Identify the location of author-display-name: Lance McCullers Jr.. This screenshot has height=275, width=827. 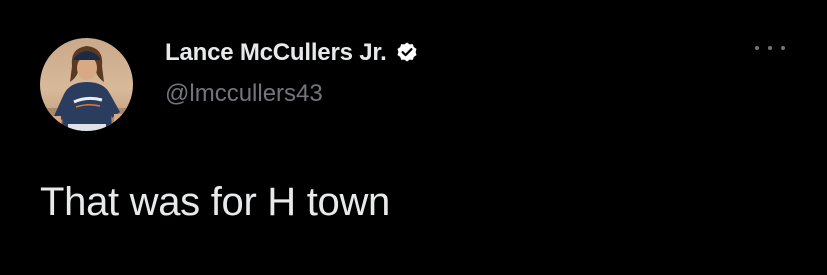
(276, 53).